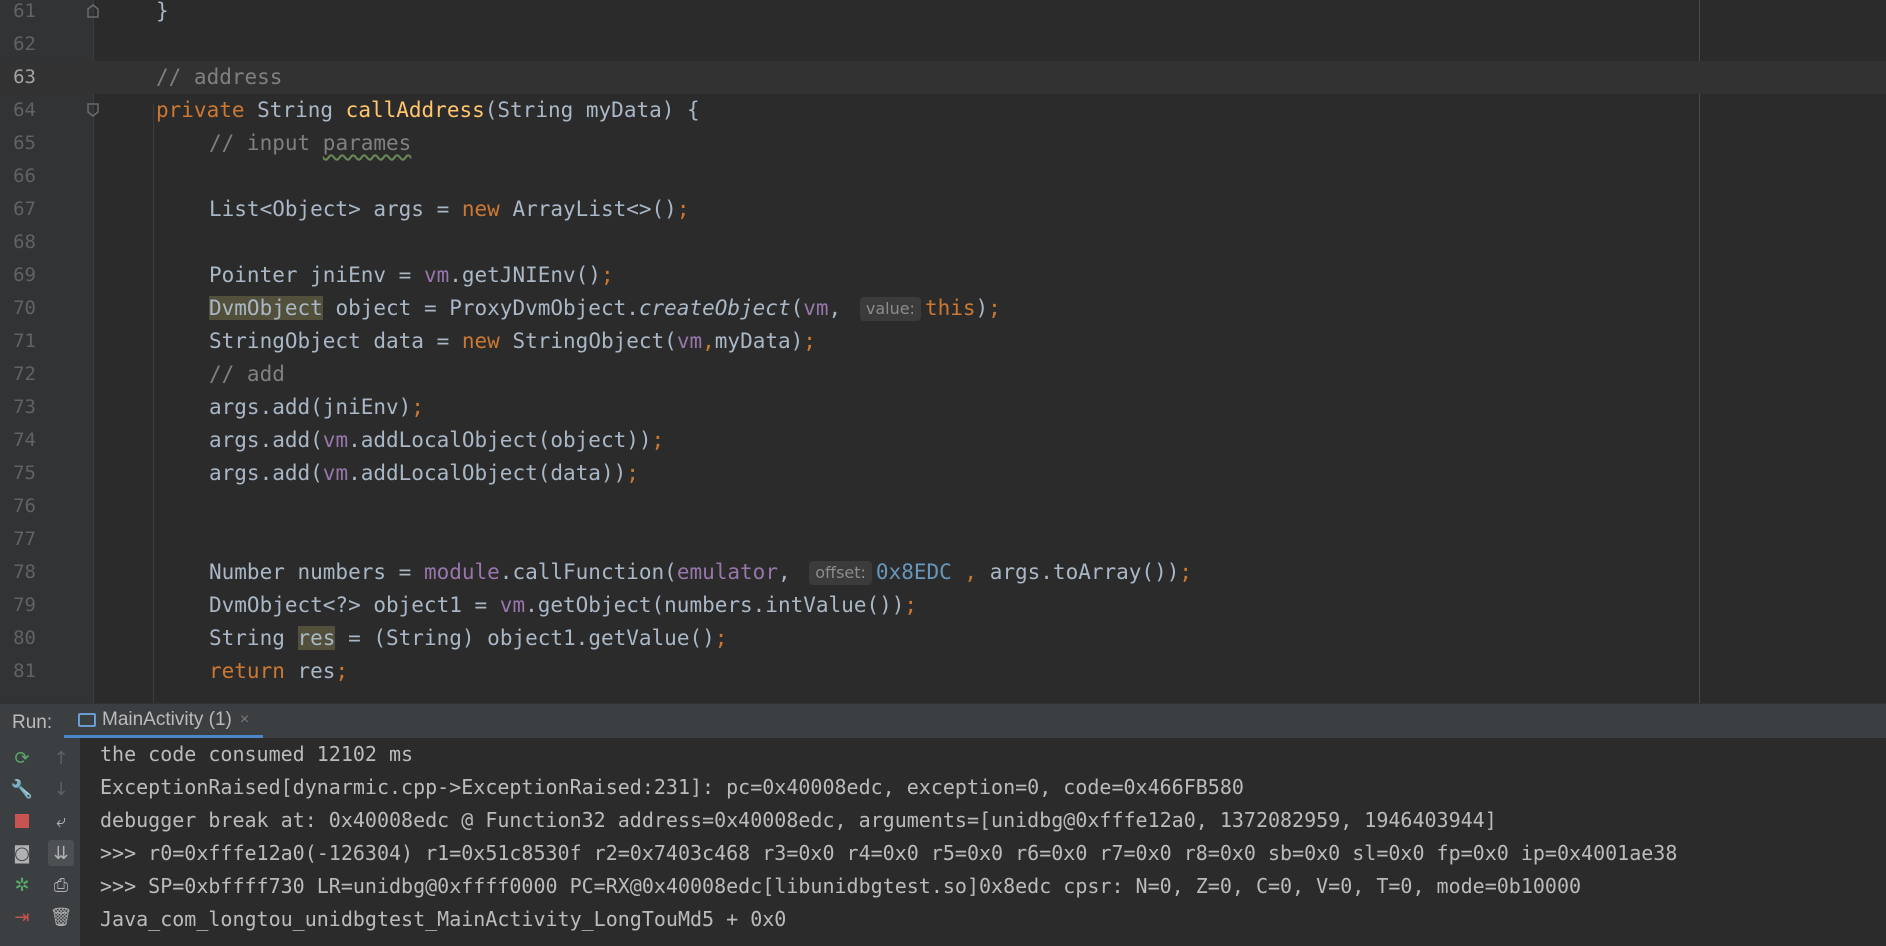 The image size is (1886, 946). I want to click on code-text: // input parames, so click(310, 143).